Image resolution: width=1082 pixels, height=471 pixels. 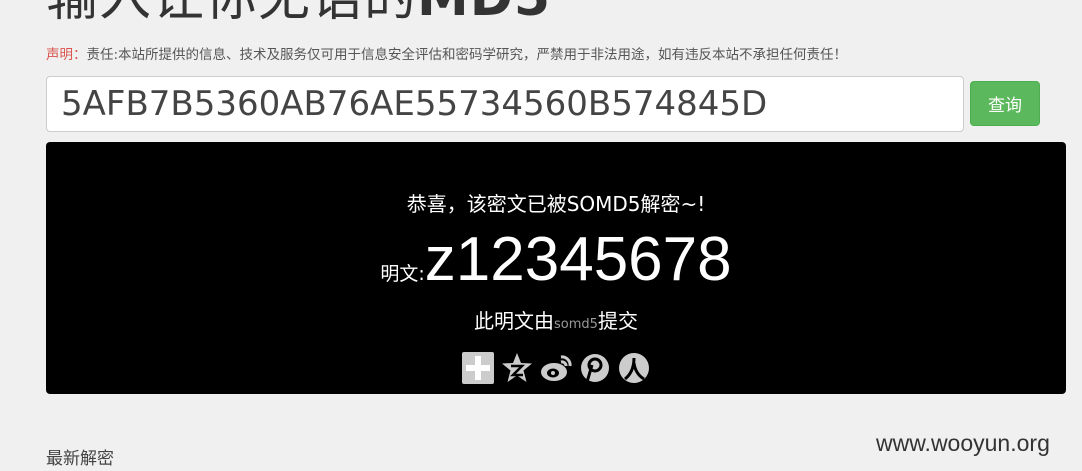 I want to click on page-title-suffix: MD5, so click(x=484, y=14).